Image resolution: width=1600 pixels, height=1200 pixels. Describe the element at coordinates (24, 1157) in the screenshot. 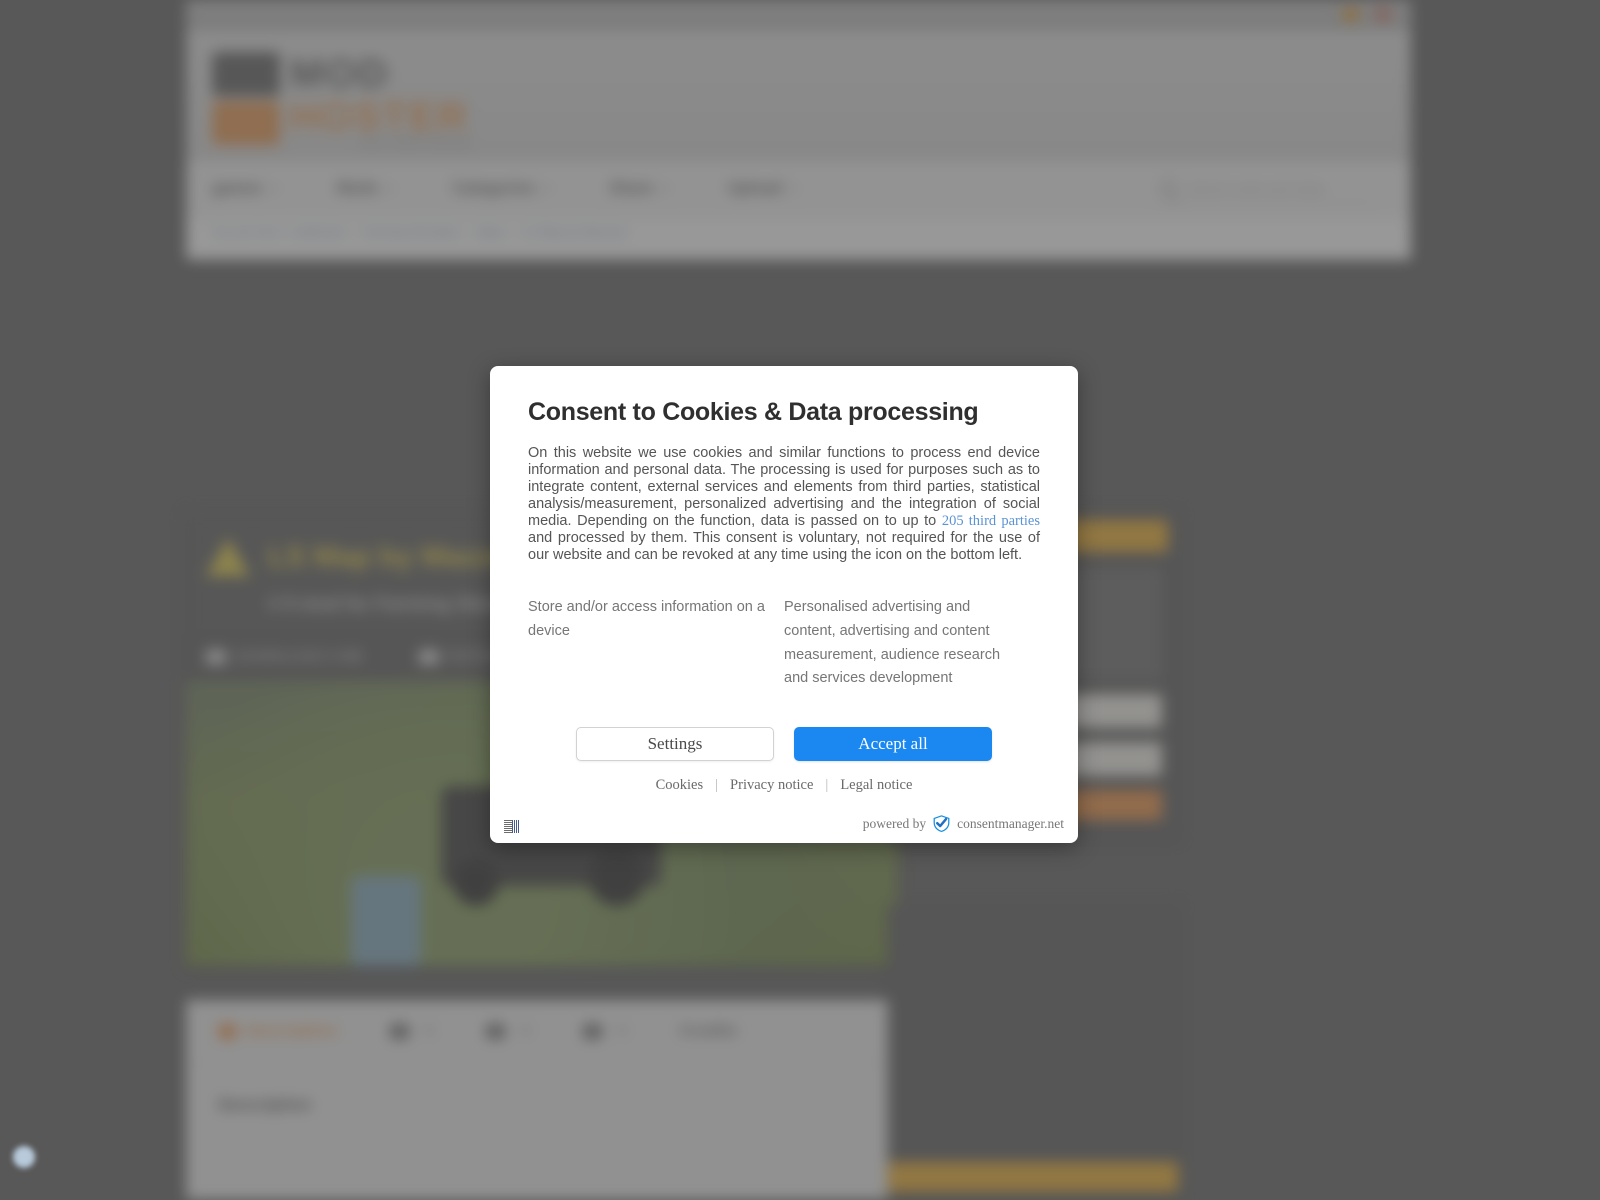

I see `cookie-revoke-icon` at that location.